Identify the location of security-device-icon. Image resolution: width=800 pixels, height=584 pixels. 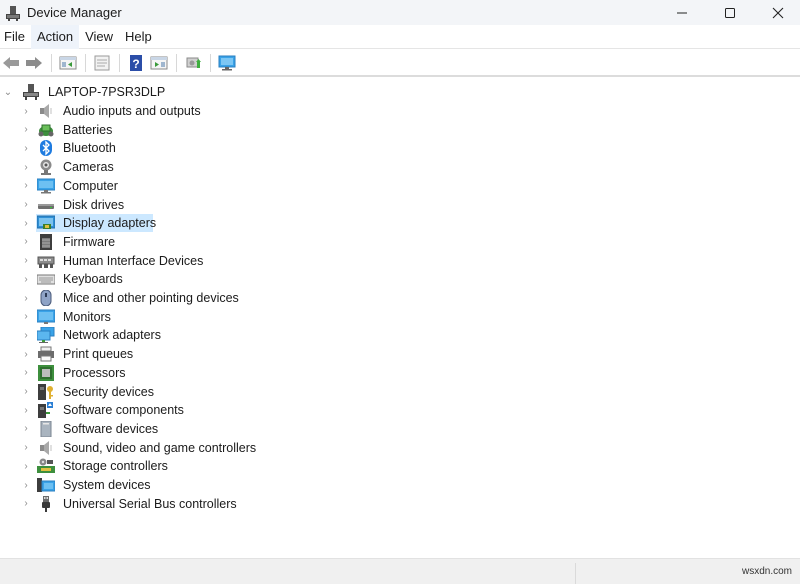
(46, 391).